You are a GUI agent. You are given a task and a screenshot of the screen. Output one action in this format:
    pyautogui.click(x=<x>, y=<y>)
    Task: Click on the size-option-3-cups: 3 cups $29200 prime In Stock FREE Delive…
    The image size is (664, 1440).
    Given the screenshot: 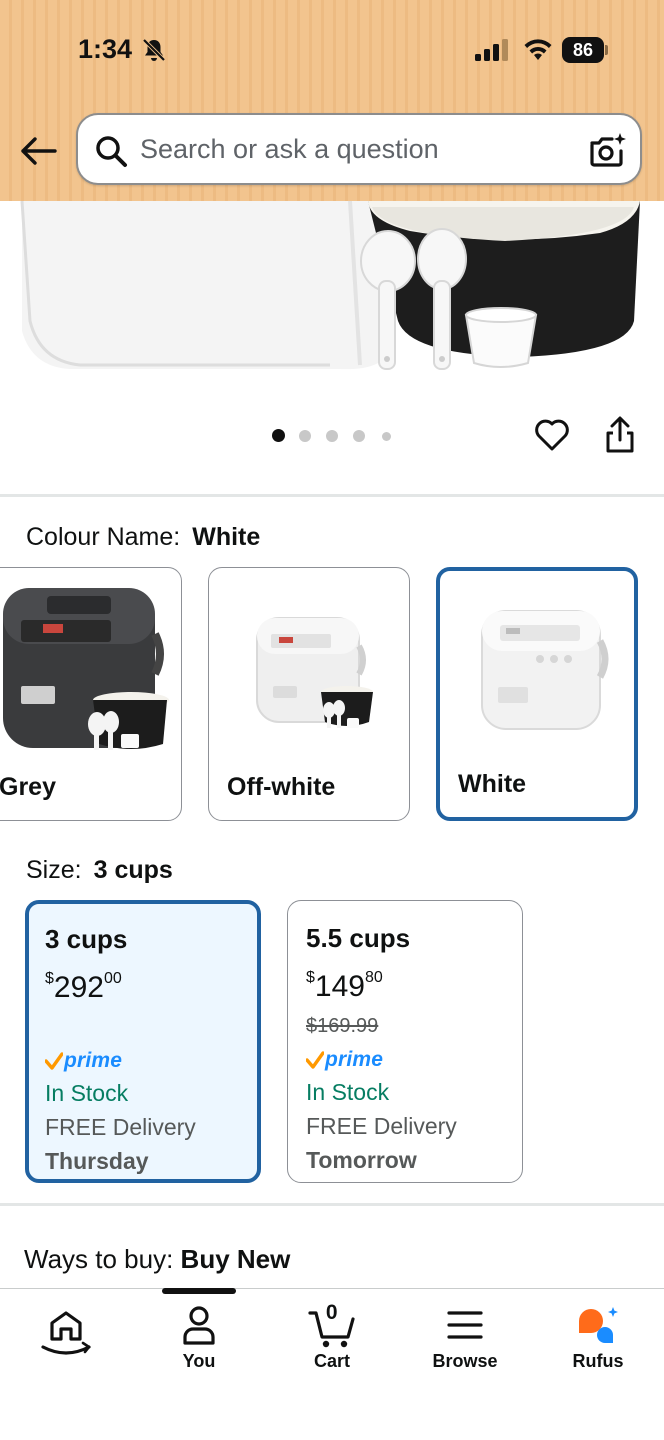 What is the action you would take?
    pyautogui.click(x=143, y=1041)
    